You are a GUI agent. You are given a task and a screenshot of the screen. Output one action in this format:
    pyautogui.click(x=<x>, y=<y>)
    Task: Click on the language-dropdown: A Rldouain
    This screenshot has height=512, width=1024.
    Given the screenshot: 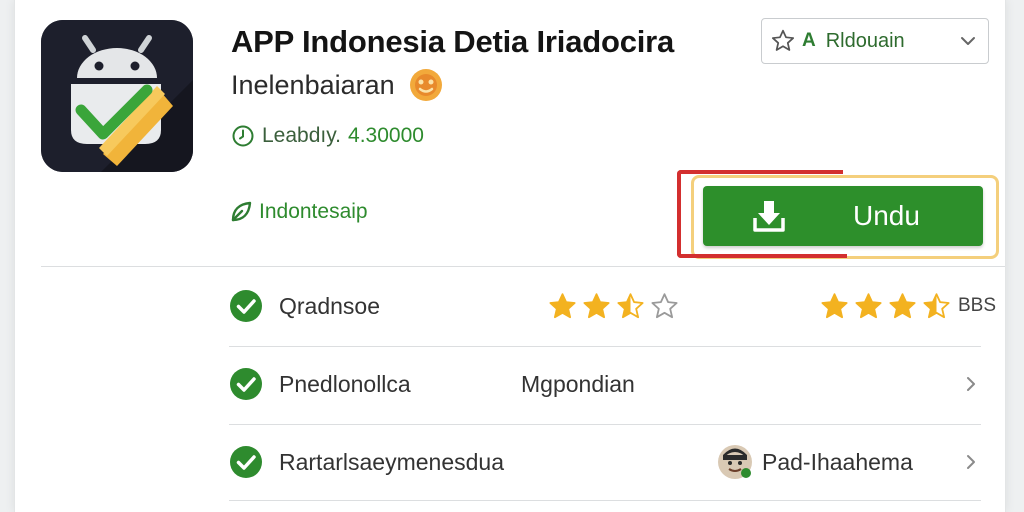 What is the action you would take?
    pyautogui.click(x=875, y=41)
    